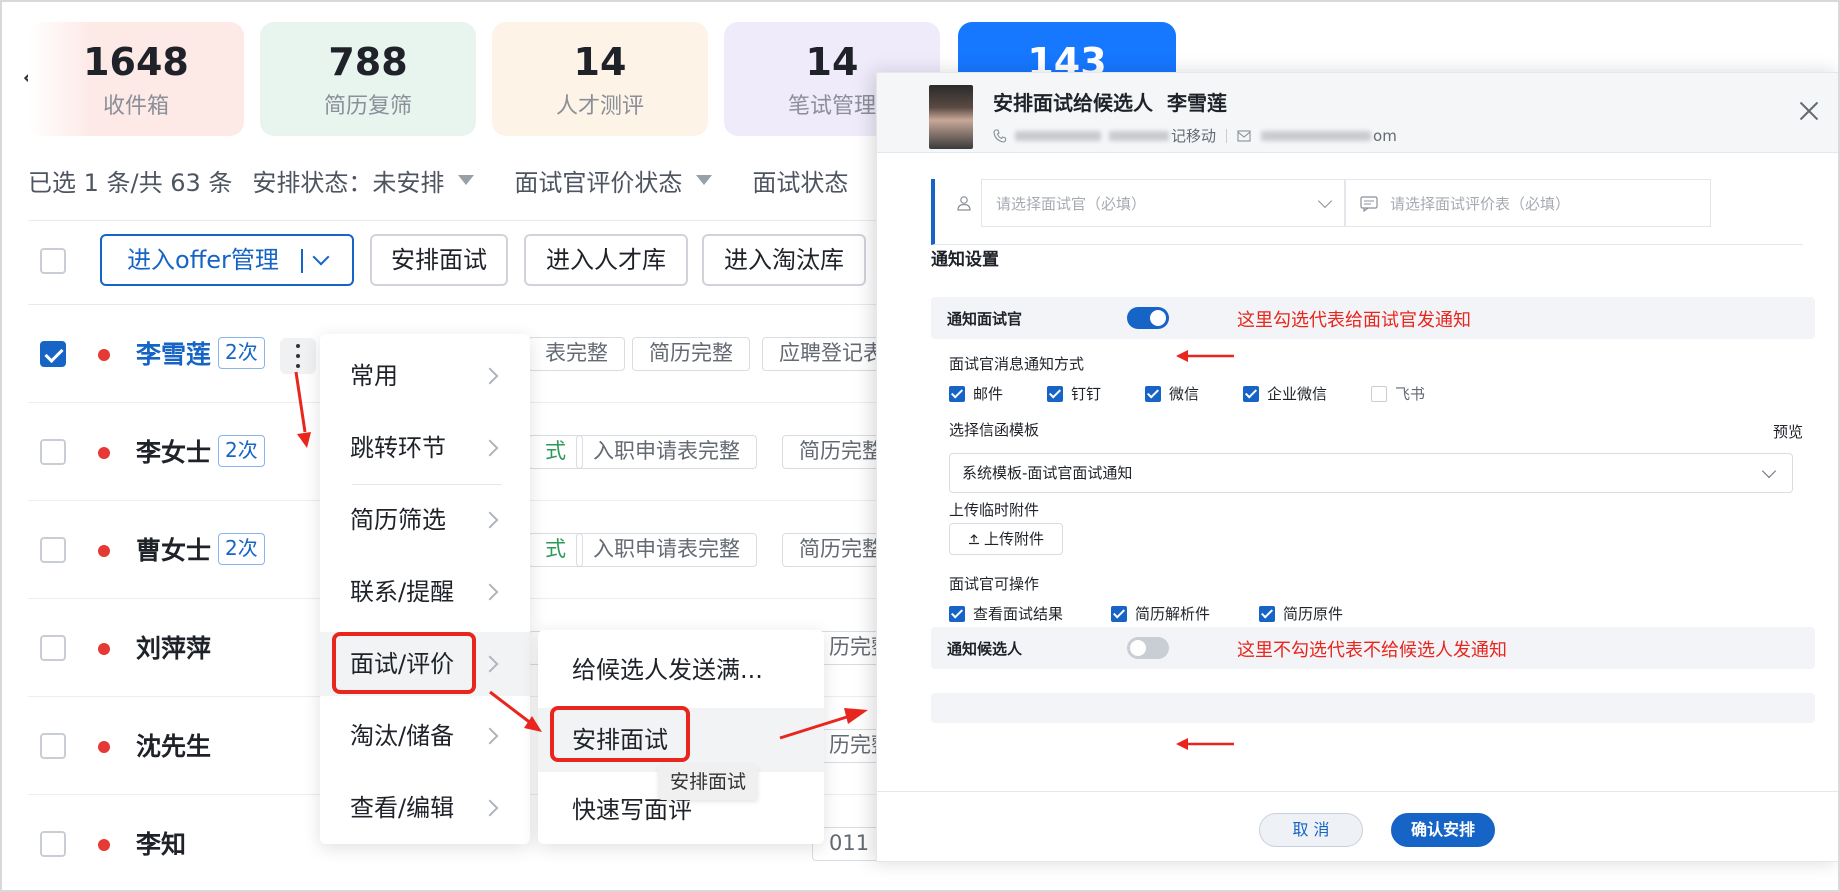 The height and width of the screenshot is (892, 1840). I want to click on menu-item-resume-screen: 简历筛选, so click(425, 520).